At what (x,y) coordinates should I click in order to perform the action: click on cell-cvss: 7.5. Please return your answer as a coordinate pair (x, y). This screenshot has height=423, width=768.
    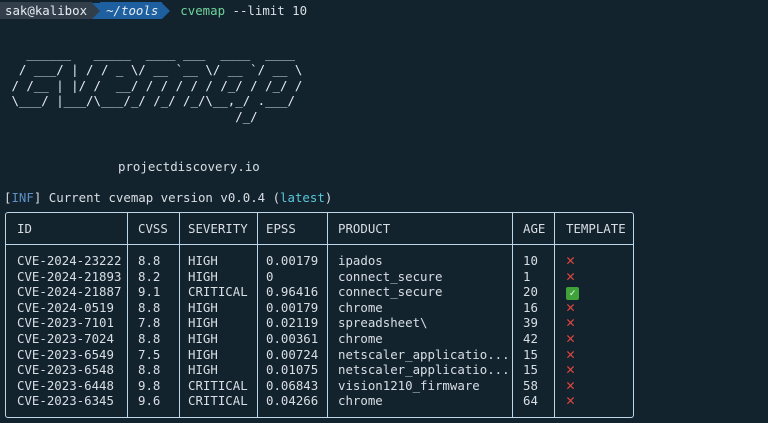
    Looking at the image, I should click on (149, 354).